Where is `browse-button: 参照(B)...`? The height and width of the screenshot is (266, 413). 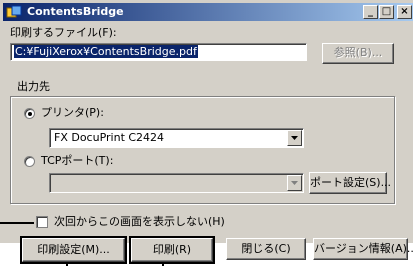 browse-button: 参照(B)... is located at coordinates (358, 53).